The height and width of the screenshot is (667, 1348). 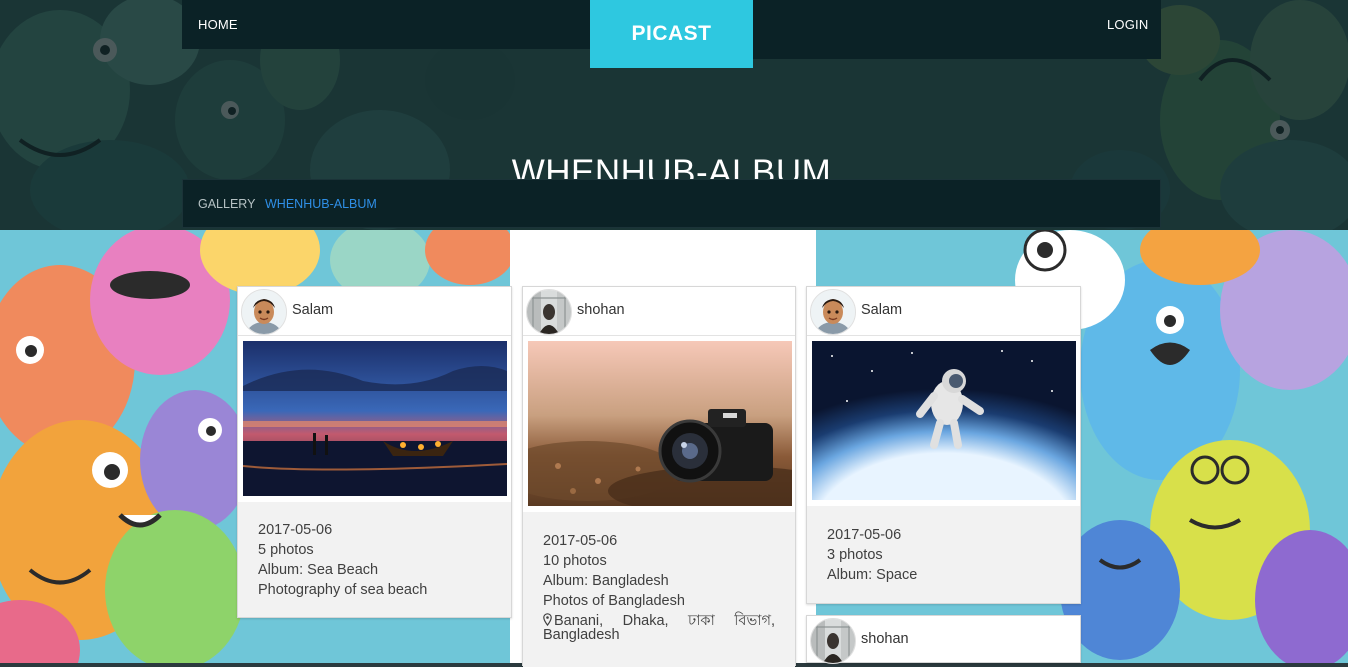 What do you see at coordinates (286, 550) in the screenshot?
I see `album-photo-count: 5 photos` at bounding box center [286, 550].